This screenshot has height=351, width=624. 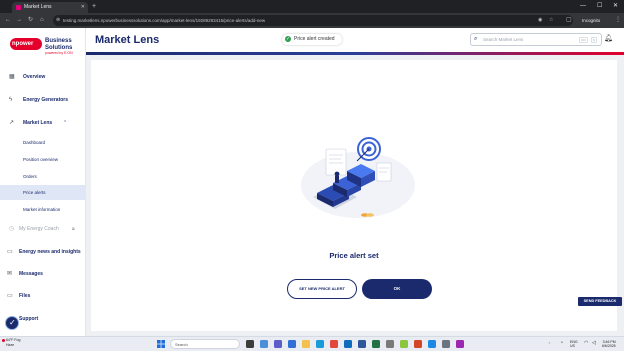 What do you see at coordinates (583, 6) in the screenshot?
I see `minimize-icon: —` at bounding box center [583, 6].